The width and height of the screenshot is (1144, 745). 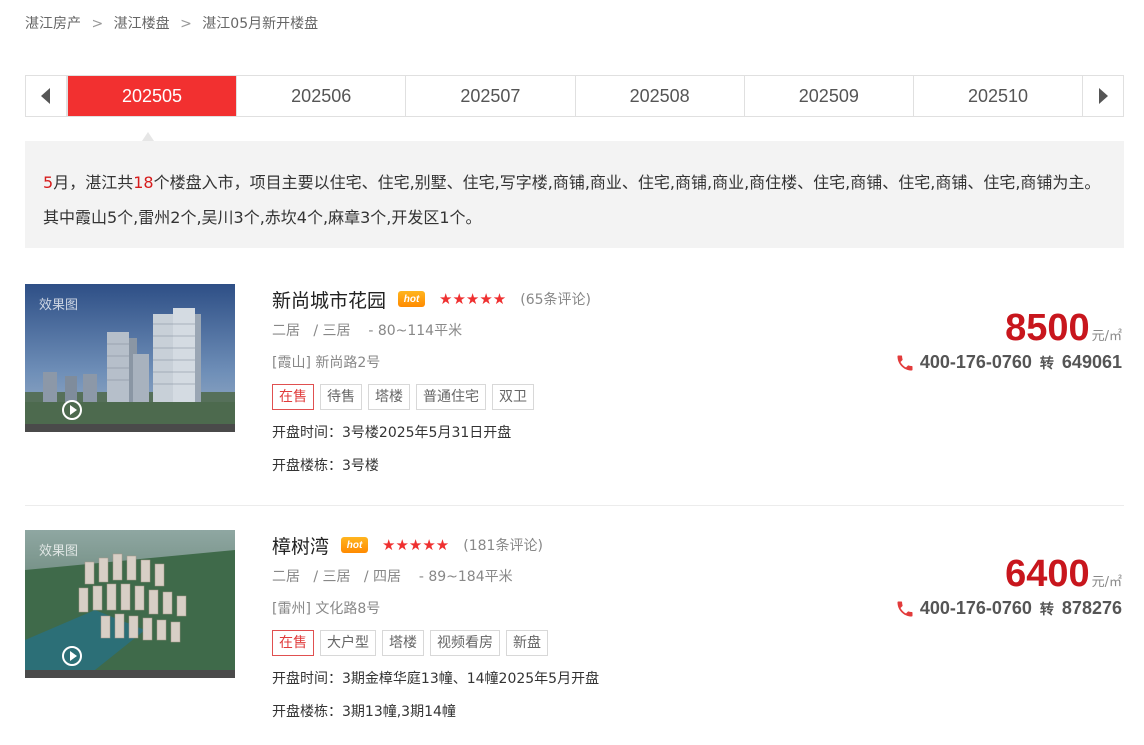 I want to click on tag: 大户型, so click(x=348, y=643).